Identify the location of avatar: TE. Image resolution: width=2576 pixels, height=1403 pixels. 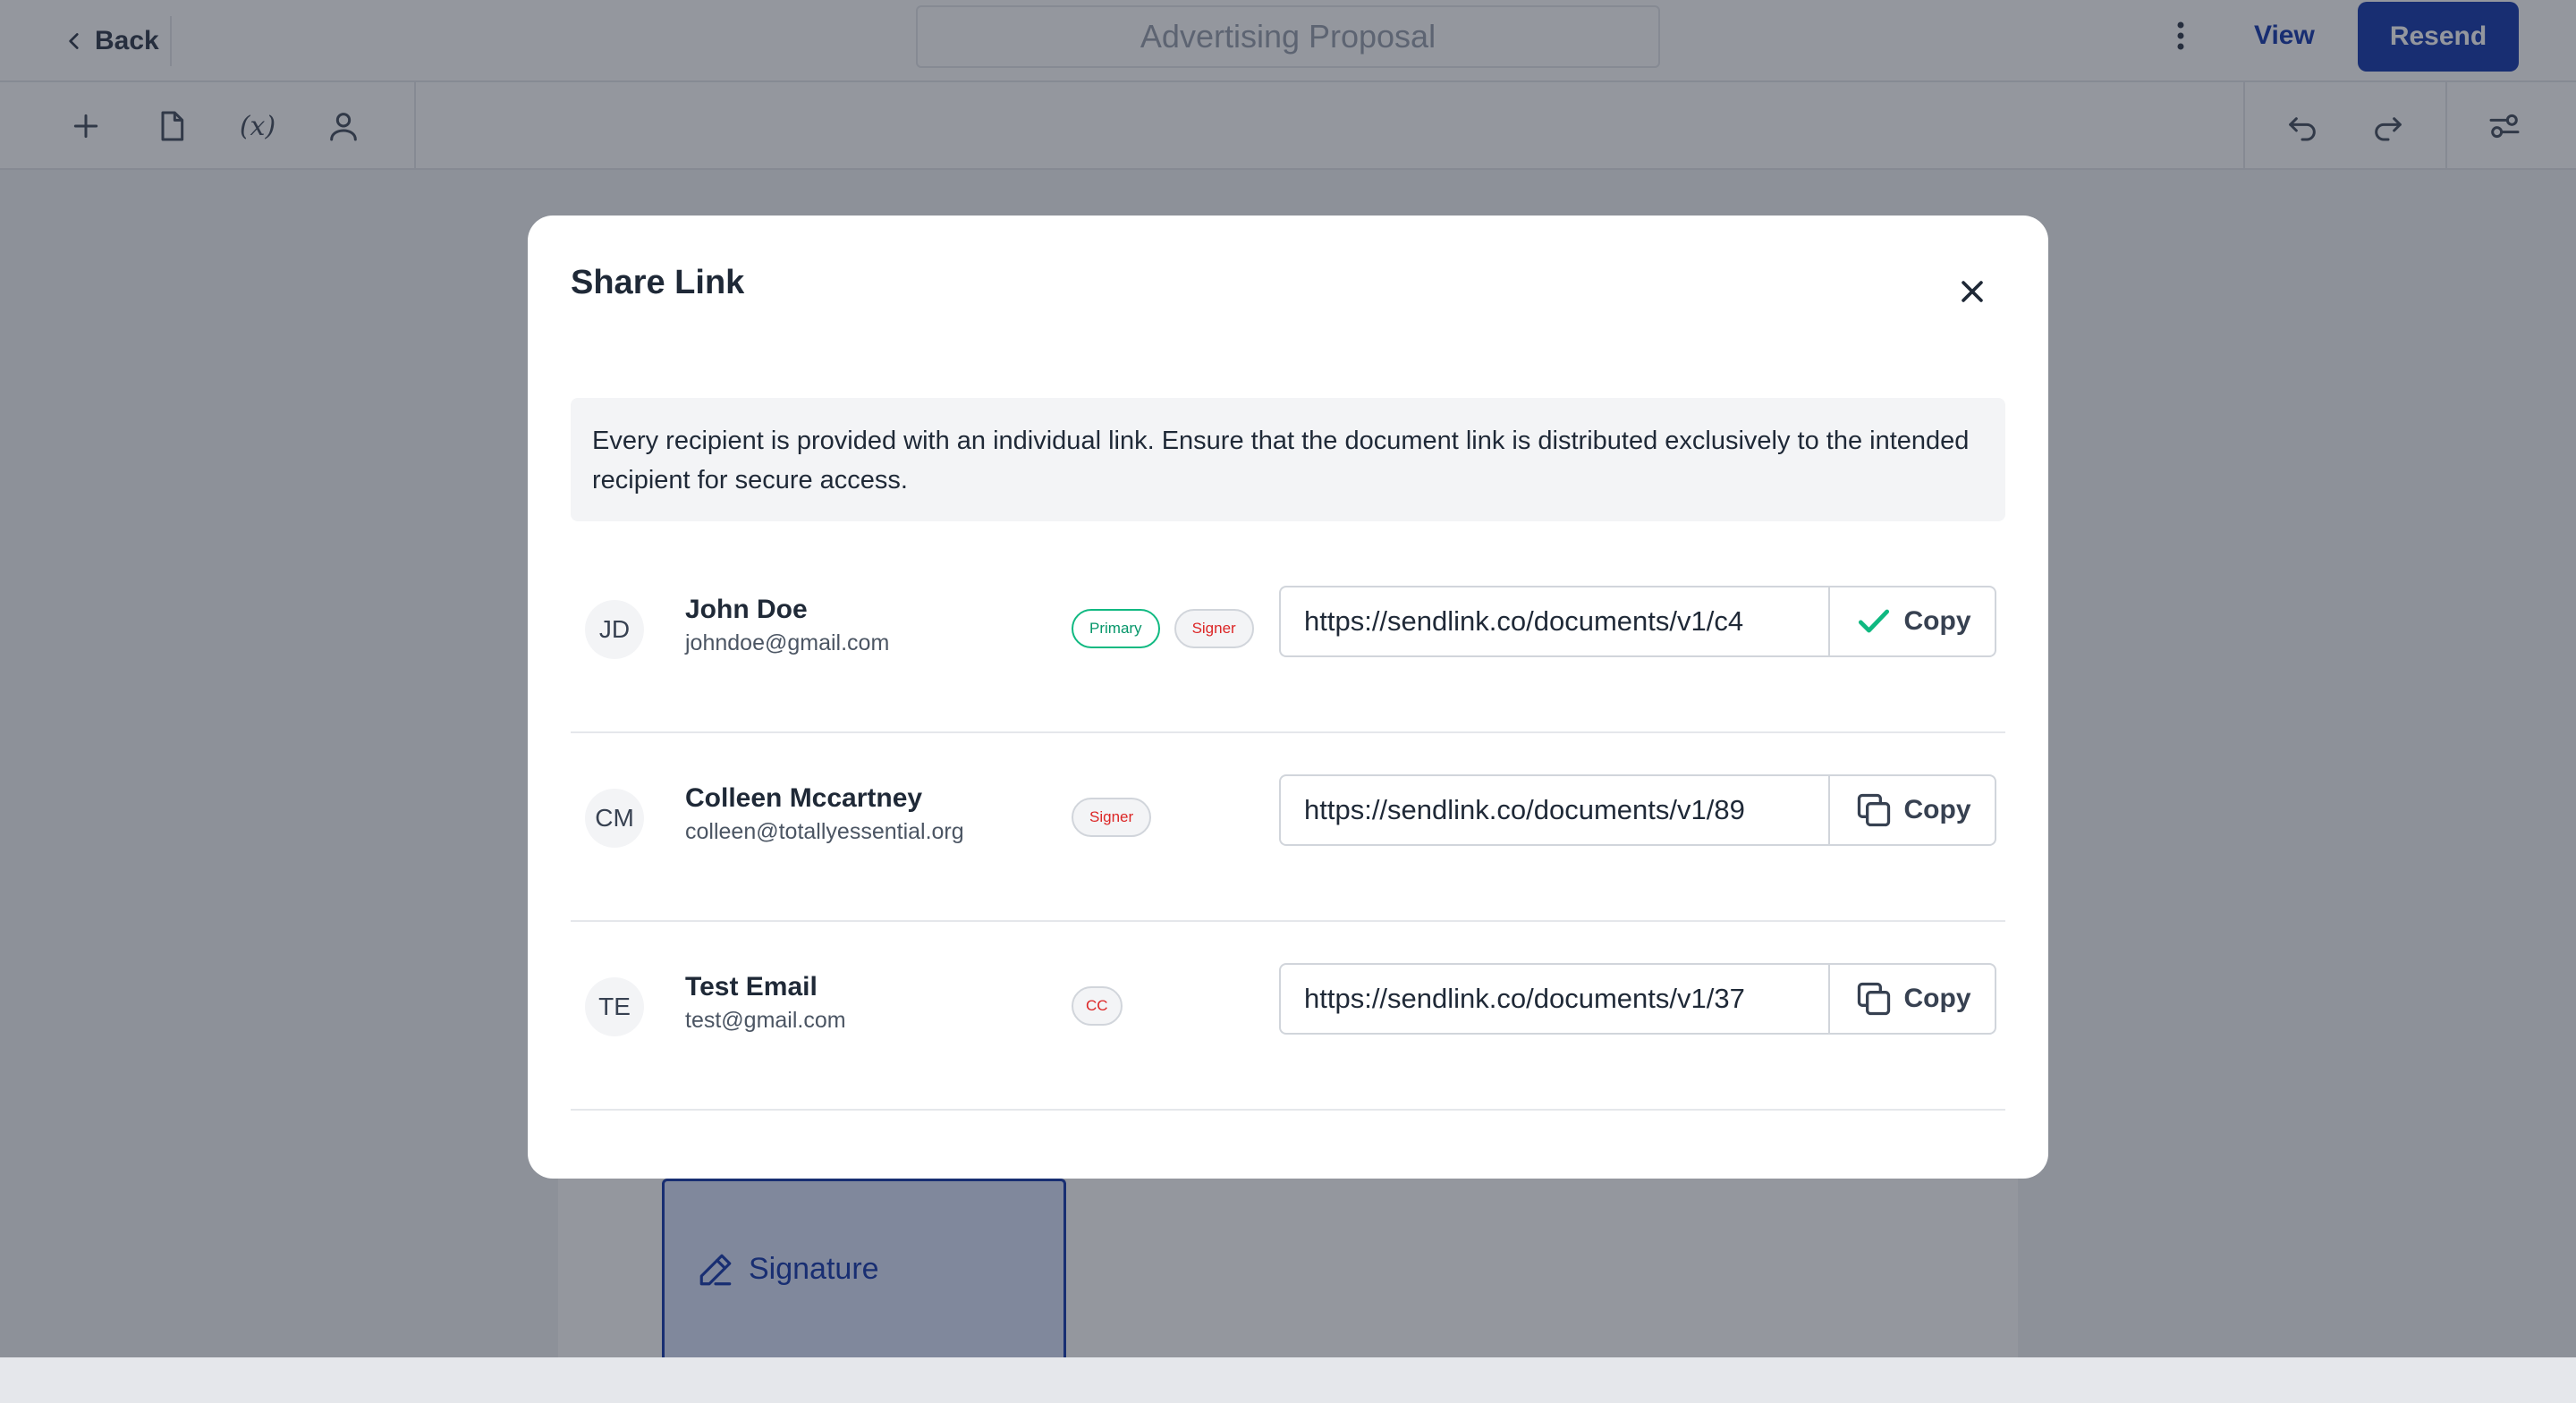
(614, 1006).